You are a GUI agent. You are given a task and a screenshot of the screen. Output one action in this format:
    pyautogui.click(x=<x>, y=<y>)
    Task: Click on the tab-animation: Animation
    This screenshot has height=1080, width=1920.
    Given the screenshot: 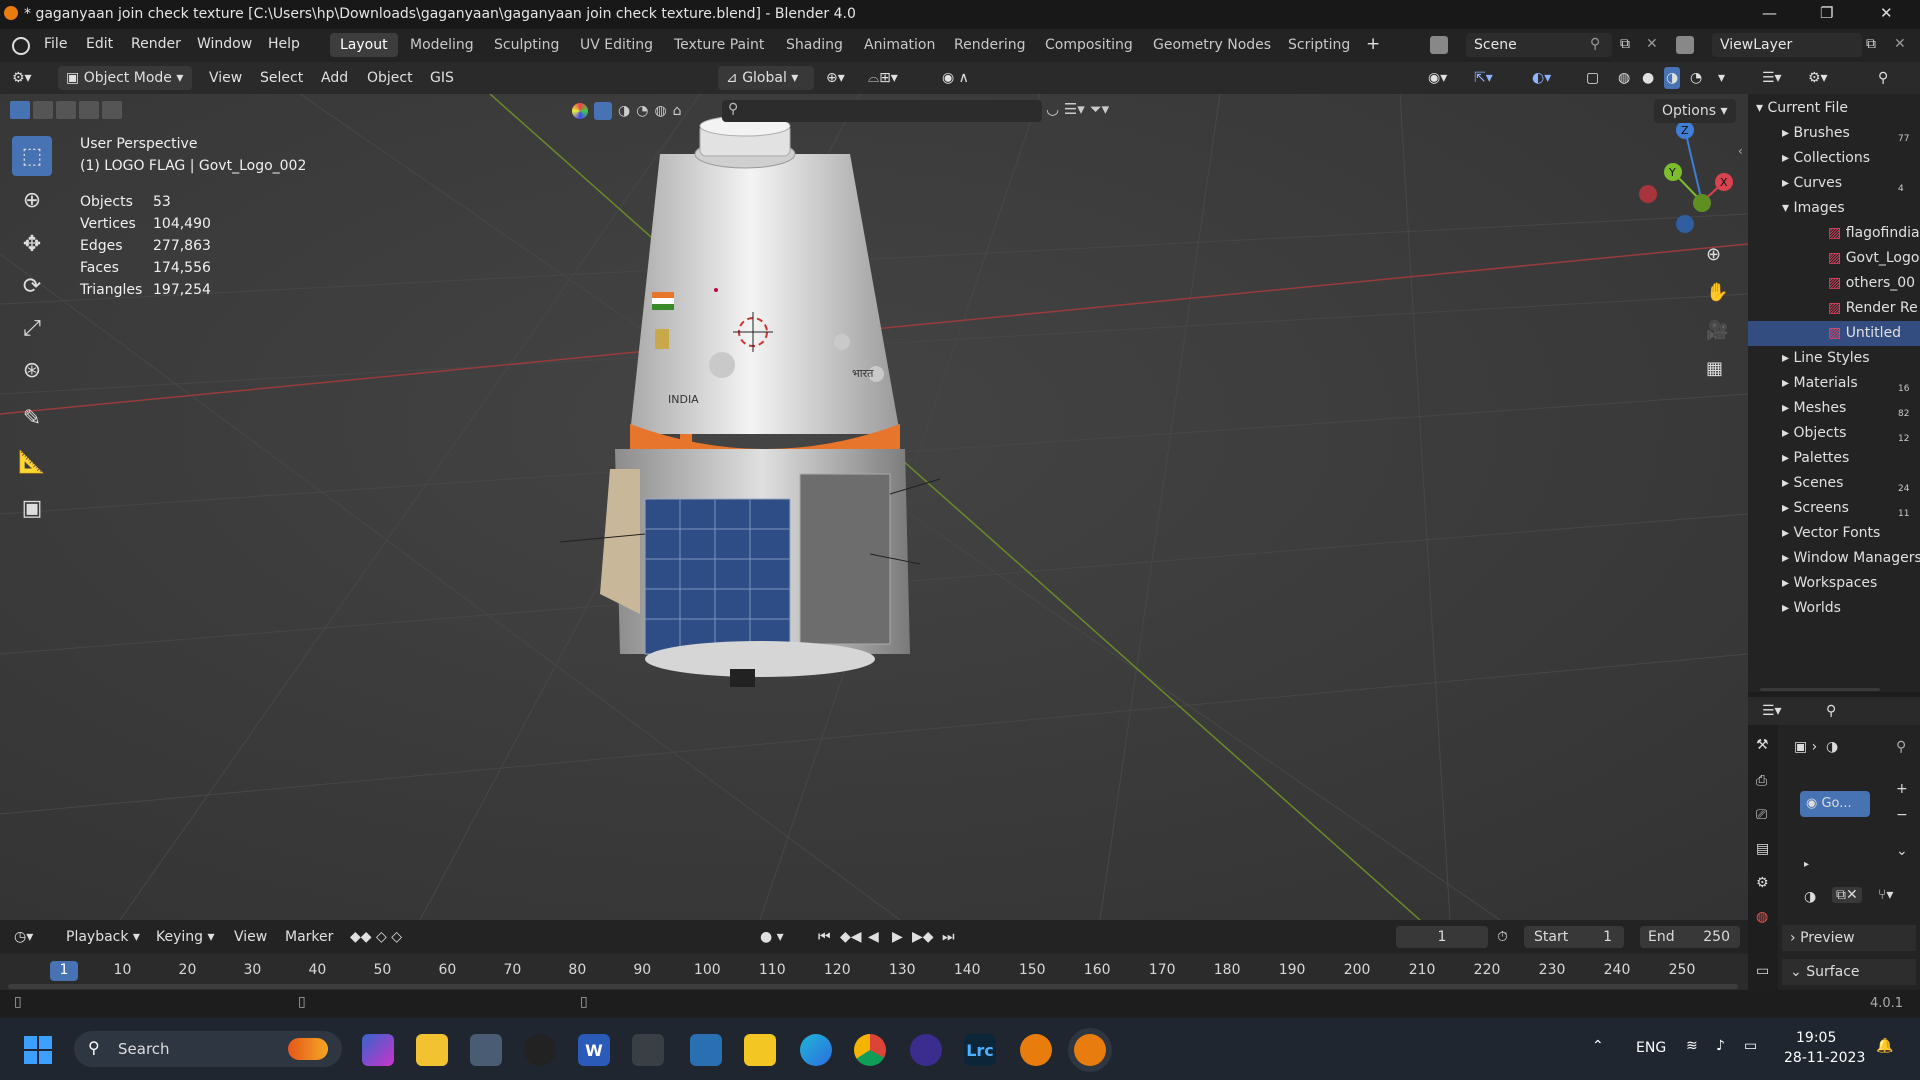 What is the action you would take?
    pyautogui.click(x=899, y=45)
    